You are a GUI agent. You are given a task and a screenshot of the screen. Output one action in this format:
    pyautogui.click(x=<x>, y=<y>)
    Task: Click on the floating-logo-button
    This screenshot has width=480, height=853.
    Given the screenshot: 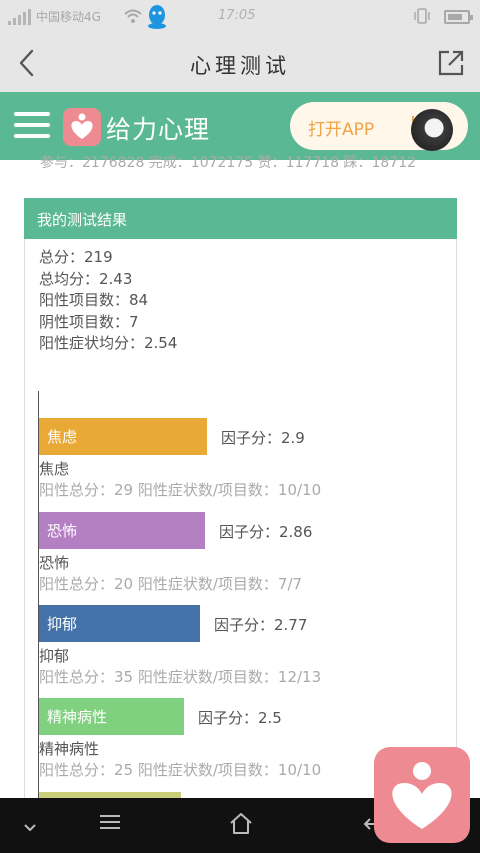 What is the action you would take?
    pyautogui.click(x=422, y=795)
    